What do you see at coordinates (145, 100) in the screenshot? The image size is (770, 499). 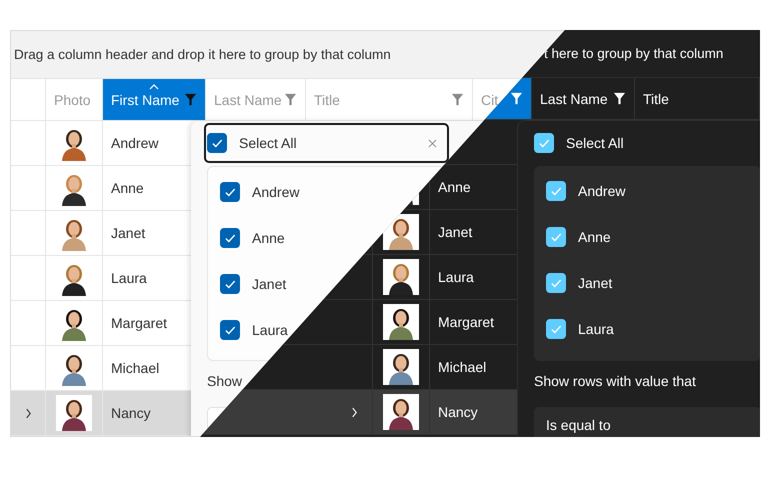 I see `column-title: First Name` at bounding box center [145, 100].